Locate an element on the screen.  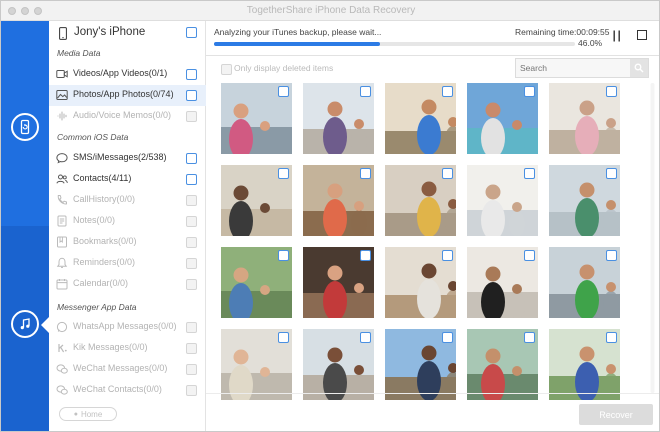
search-button is located at coordinates (639, 68).